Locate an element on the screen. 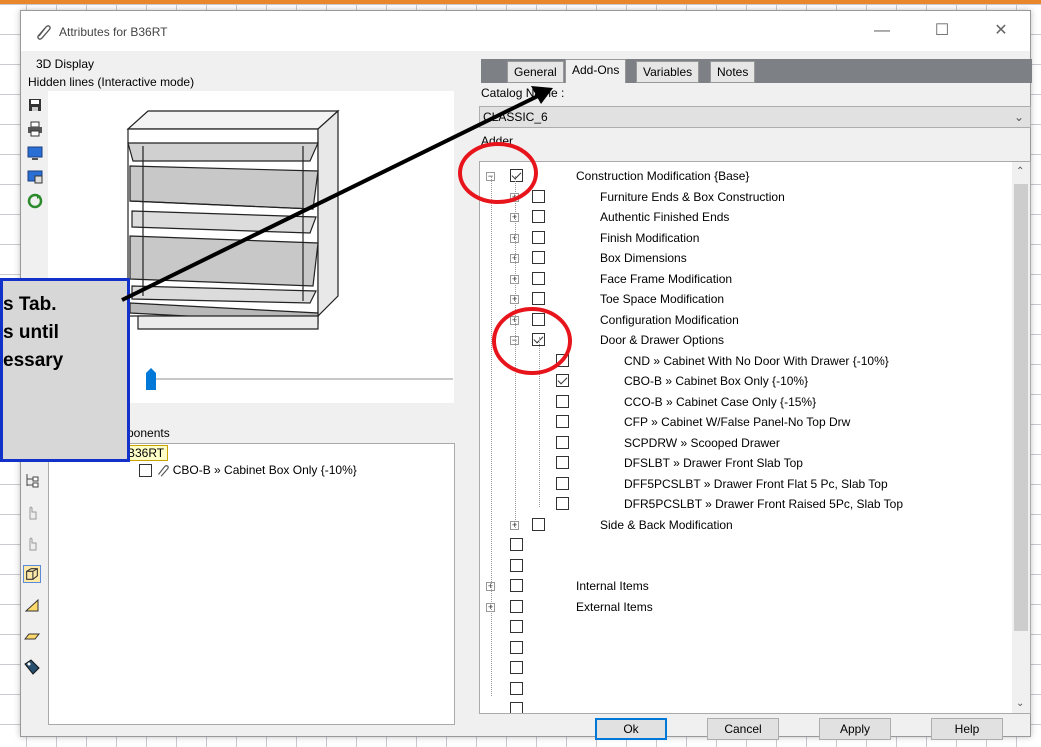 The height and width of the screenshot is (747, 1041). tree-row-root: − Construction Modification {Base} is located at coordinates (740, 176).